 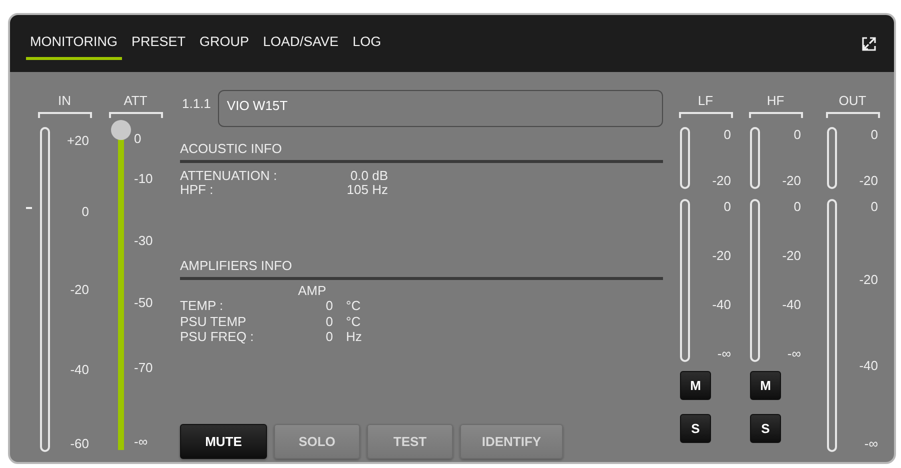 I want to click on info-label: HPF :, so click(x=197, y=190).